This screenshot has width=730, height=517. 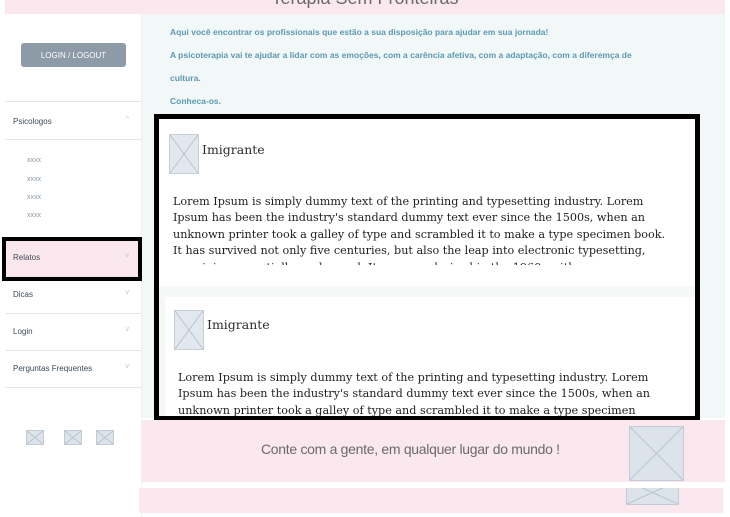 What do you see at coordinates (196, 101) in the screenshot?
I see `intro-text: Conheca-os.` at bounding box center [196, 101].